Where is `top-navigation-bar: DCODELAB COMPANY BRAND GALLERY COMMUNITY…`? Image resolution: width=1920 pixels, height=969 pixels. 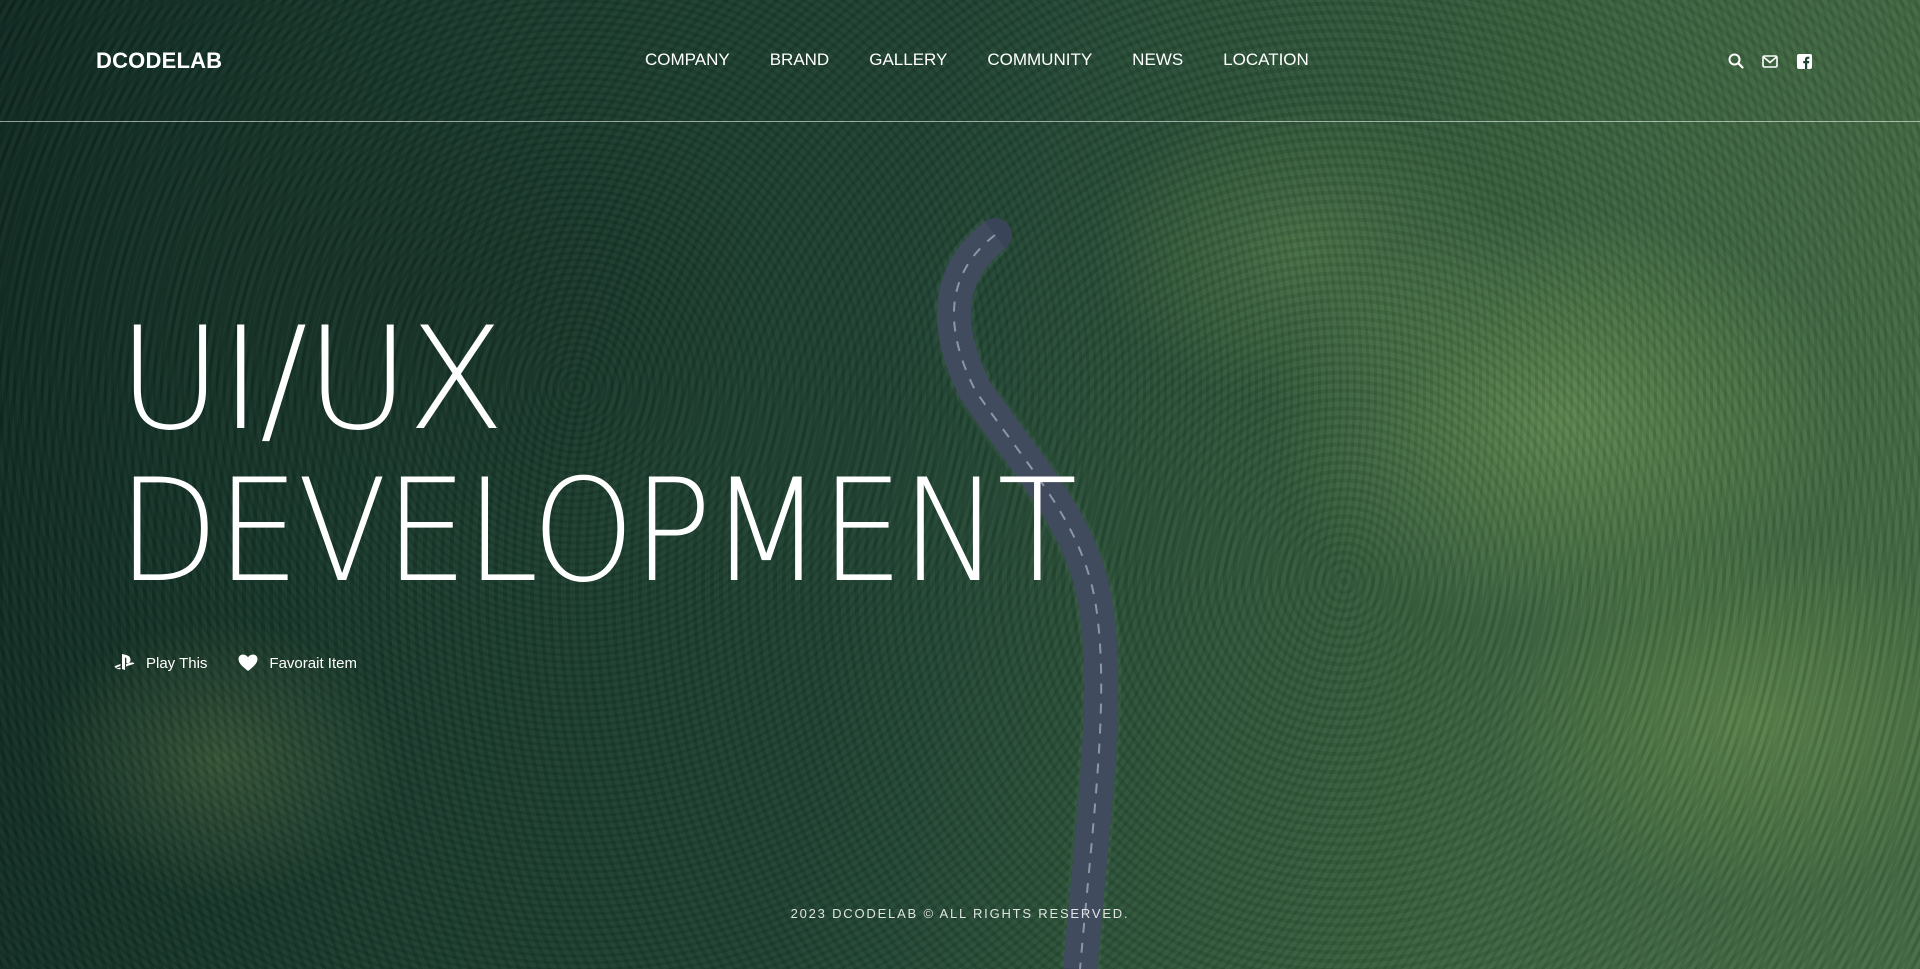
top-navigation-bar: DCODELAB COMPANY BRAND GALLERY COMMUNITY… is located at coordinates (960, 61).